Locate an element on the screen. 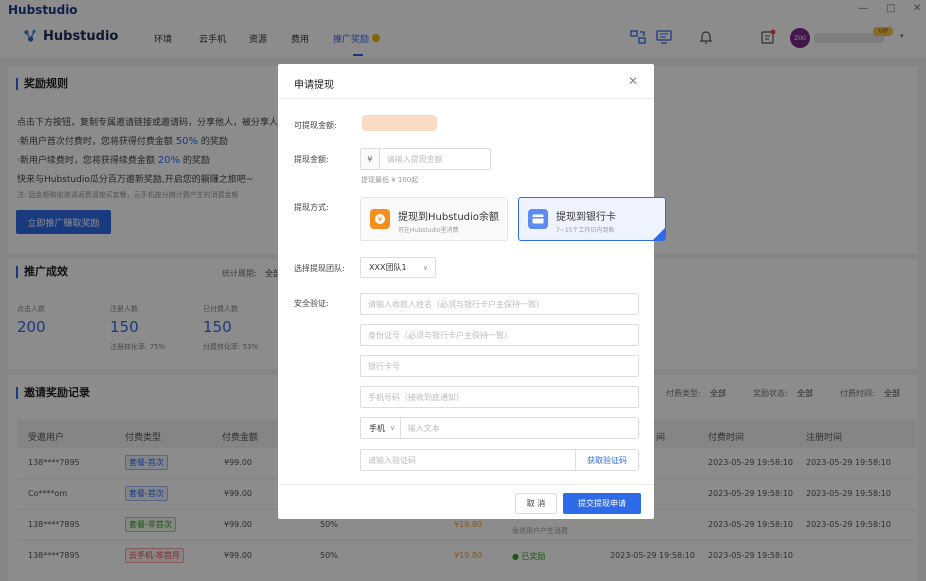 This screenshot has height=581, width=926. method-balance: ¥ 提现到Hubstudio余额 可在Hubstudio里消费 is located at coordinates (434, 219).